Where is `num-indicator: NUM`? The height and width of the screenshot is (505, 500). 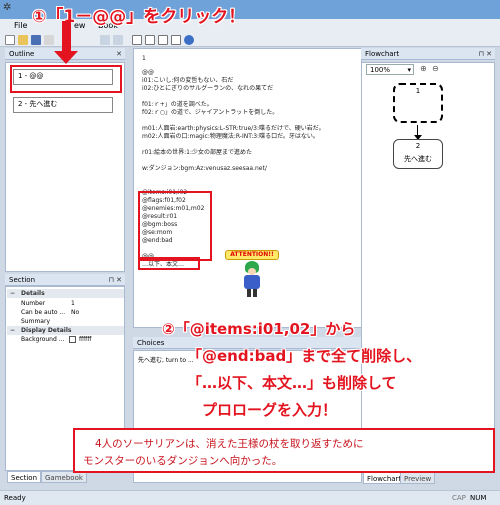
num-indicator: NUM is located at coordinates (478, 498).